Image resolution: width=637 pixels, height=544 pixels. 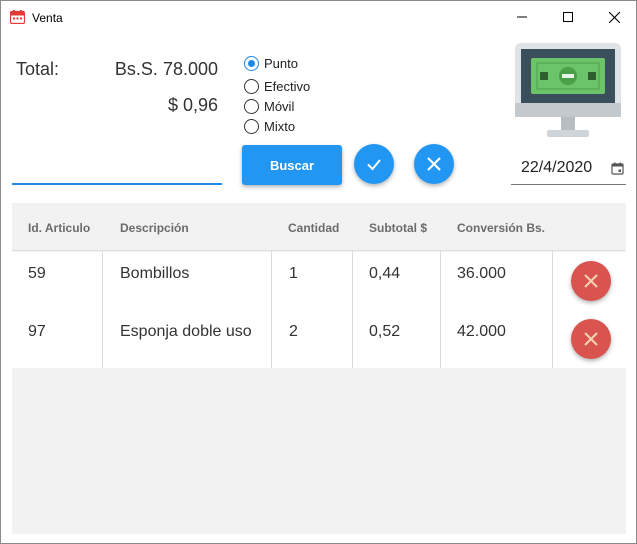 I want to click on x-icon, so click(x=434, y=164).